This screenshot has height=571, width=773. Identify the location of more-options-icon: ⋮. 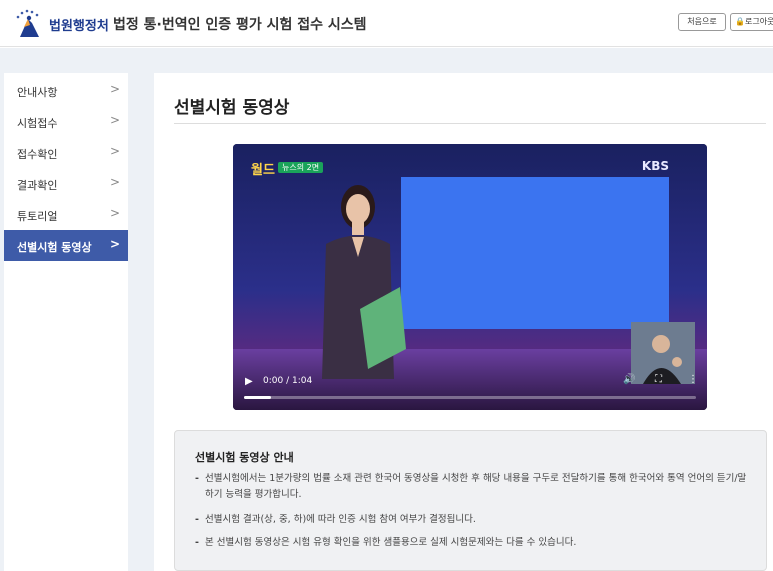
(693, 379).